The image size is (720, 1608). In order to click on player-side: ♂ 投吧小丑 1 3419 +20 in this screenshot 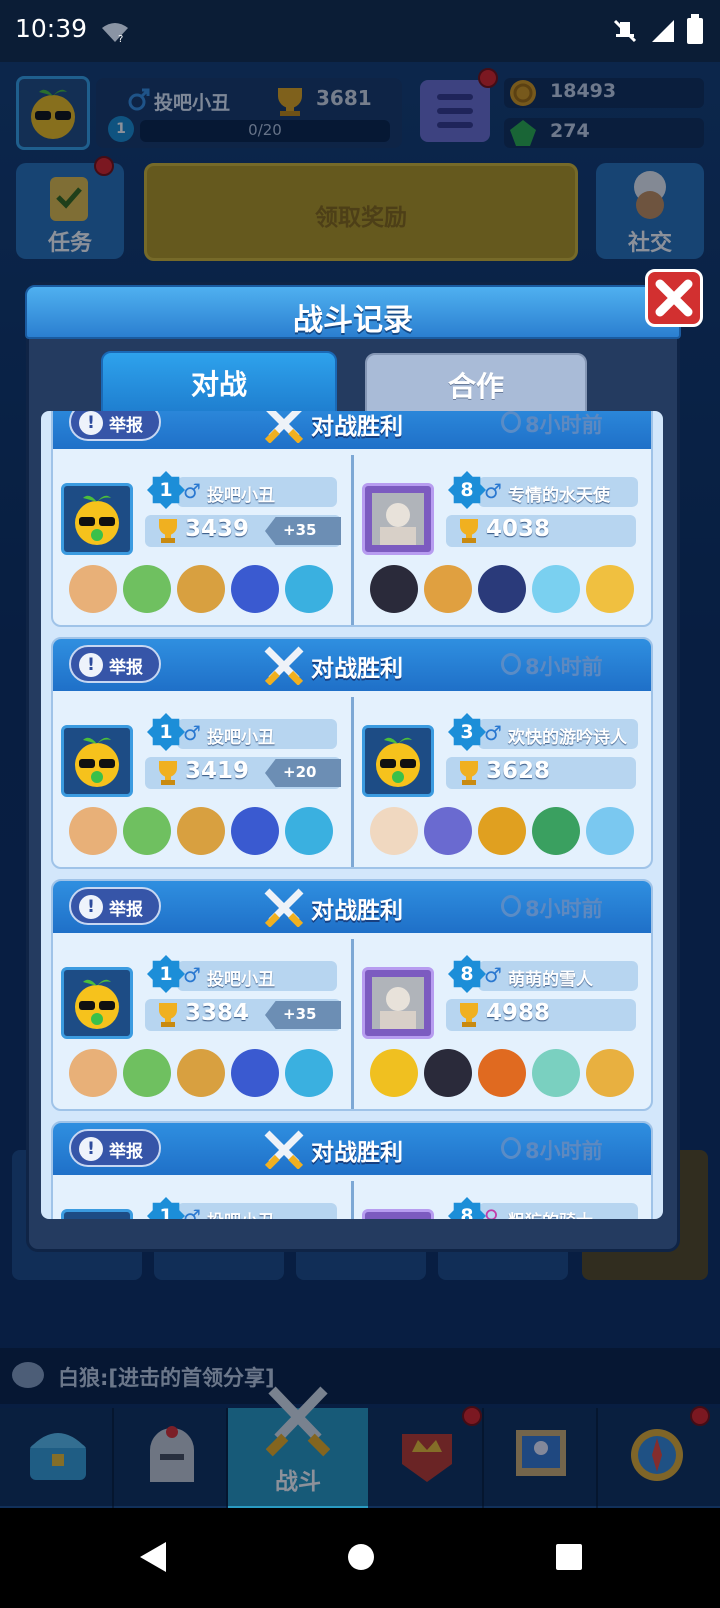, I will do `click(202, 779)`.